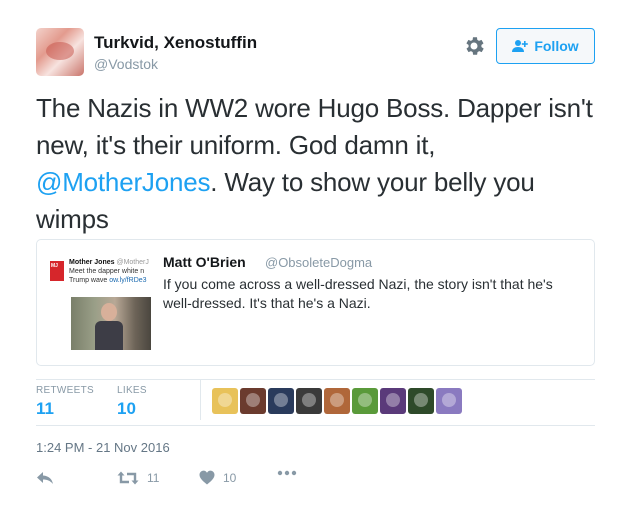 The width and height of the screenshot is (634, 522). What do you see at coordinates (128, 280) in the screenshot?
I see `thumbnail-link: ow.ly/fRDe3` at bounding box center [128, 280].